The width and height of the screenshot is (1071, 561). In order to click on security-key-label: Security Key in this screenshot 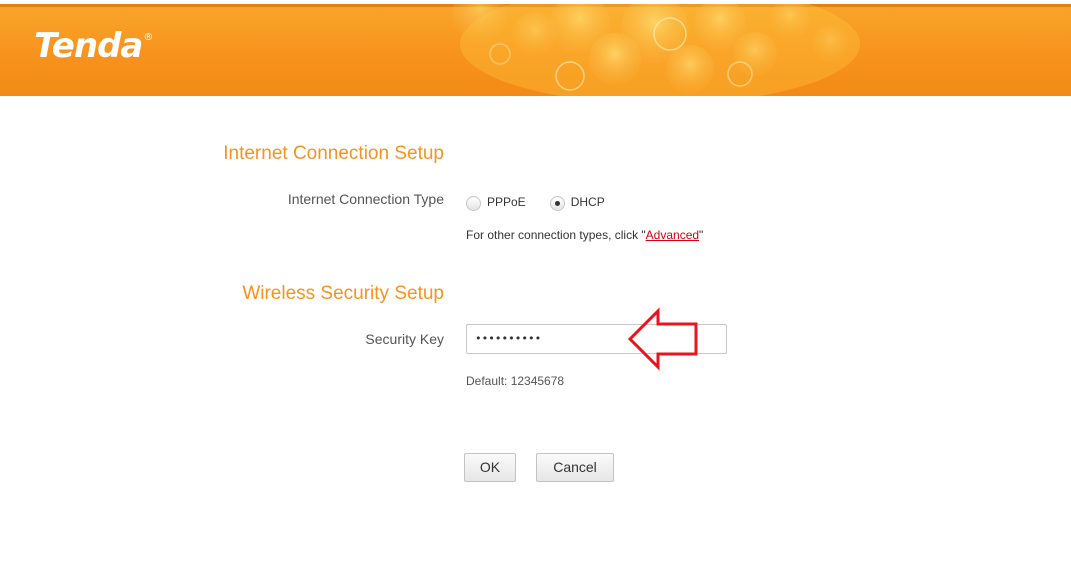, I will do `click(404, 339)`.